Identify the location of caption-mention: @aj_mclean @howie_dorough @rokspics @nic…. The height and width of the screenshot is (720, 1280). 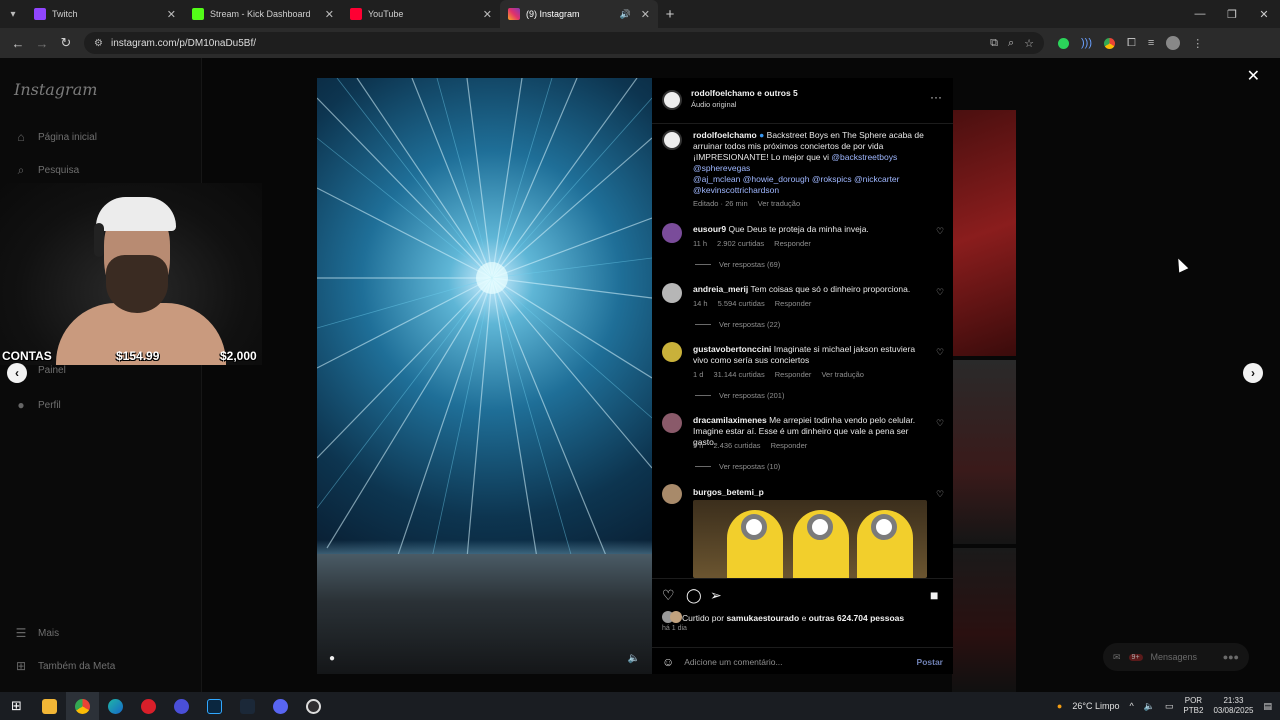
(796, 179).